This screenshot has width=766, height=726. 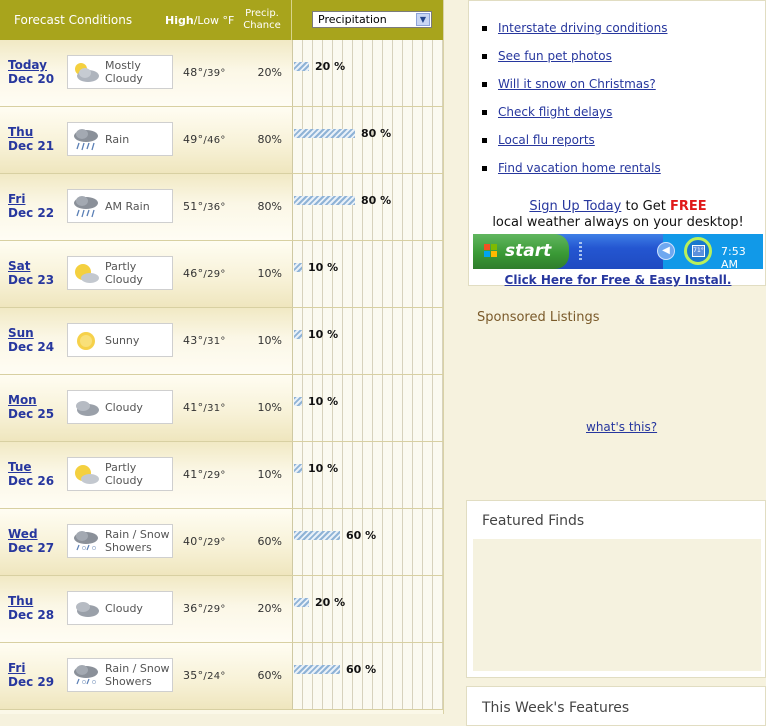 What do you see at coordinates (23, 534) in the screenshot?
I see `day-link: Wed` at bounding box center [23, 534].